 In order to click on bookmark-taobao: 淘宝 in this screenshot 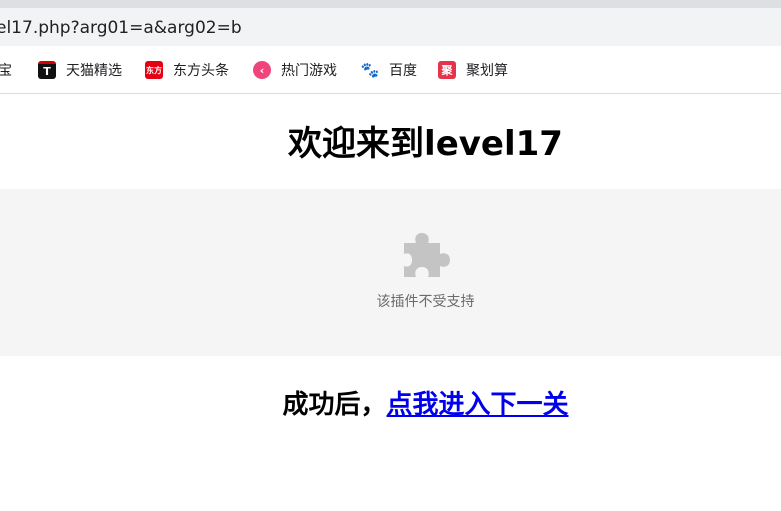, I will do `click(6, 70)`.